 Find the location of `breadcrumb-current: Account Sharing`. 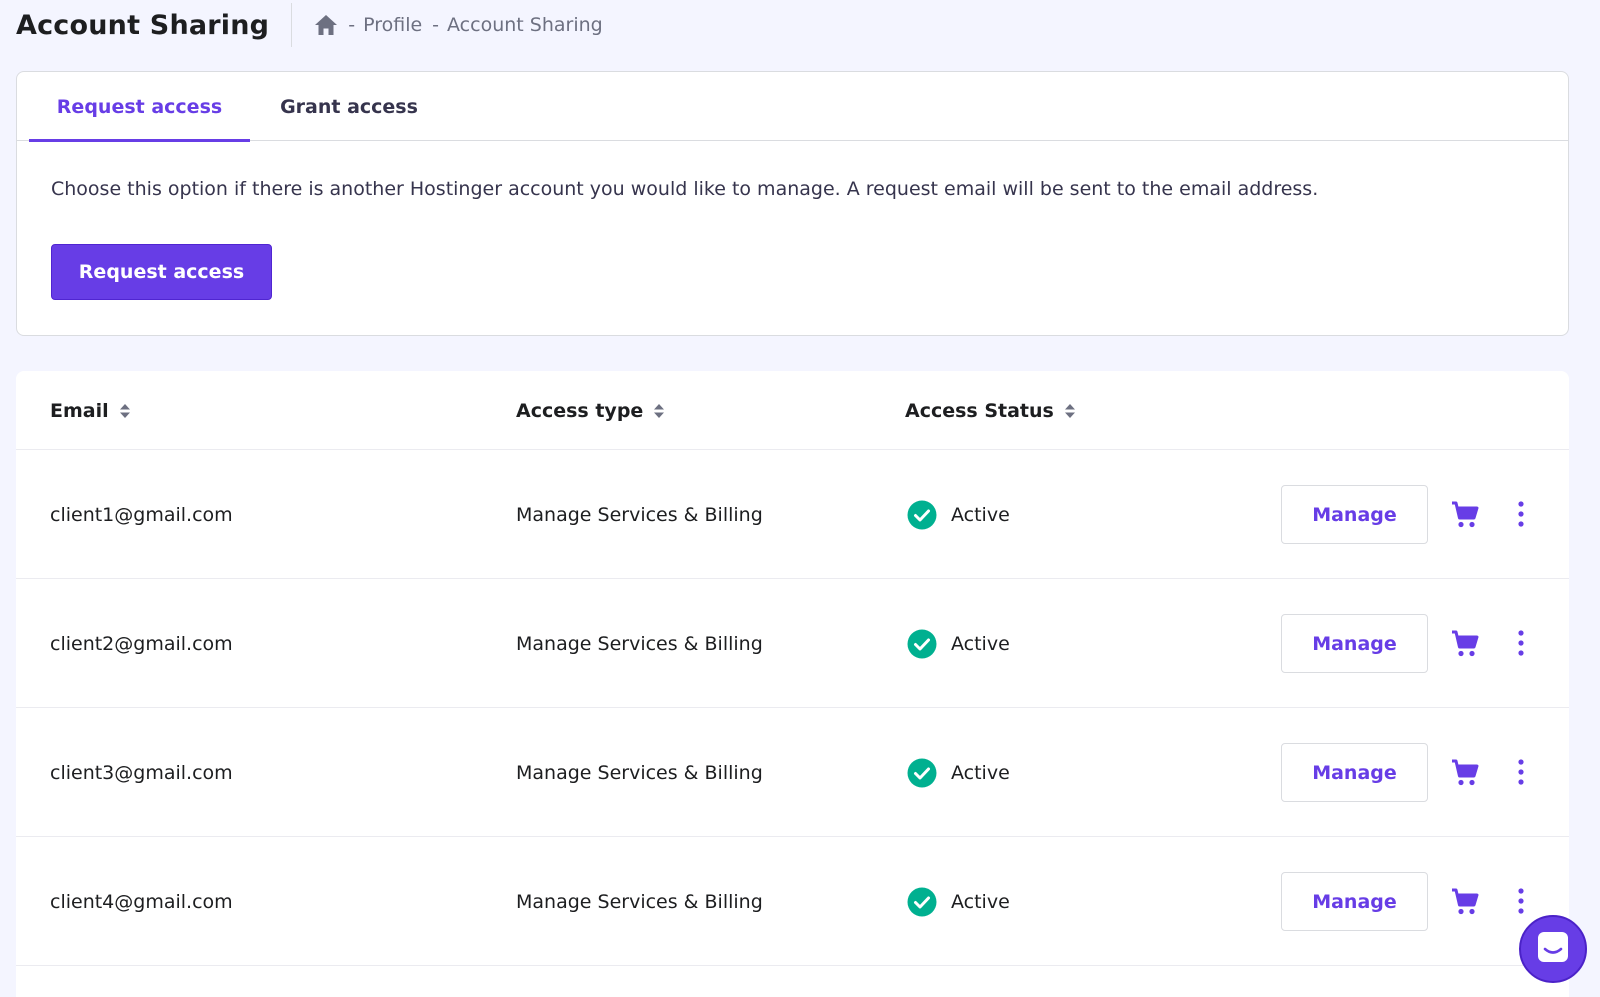

breadcrumb-current: Account Sharing is located at coordinates (525, 25).